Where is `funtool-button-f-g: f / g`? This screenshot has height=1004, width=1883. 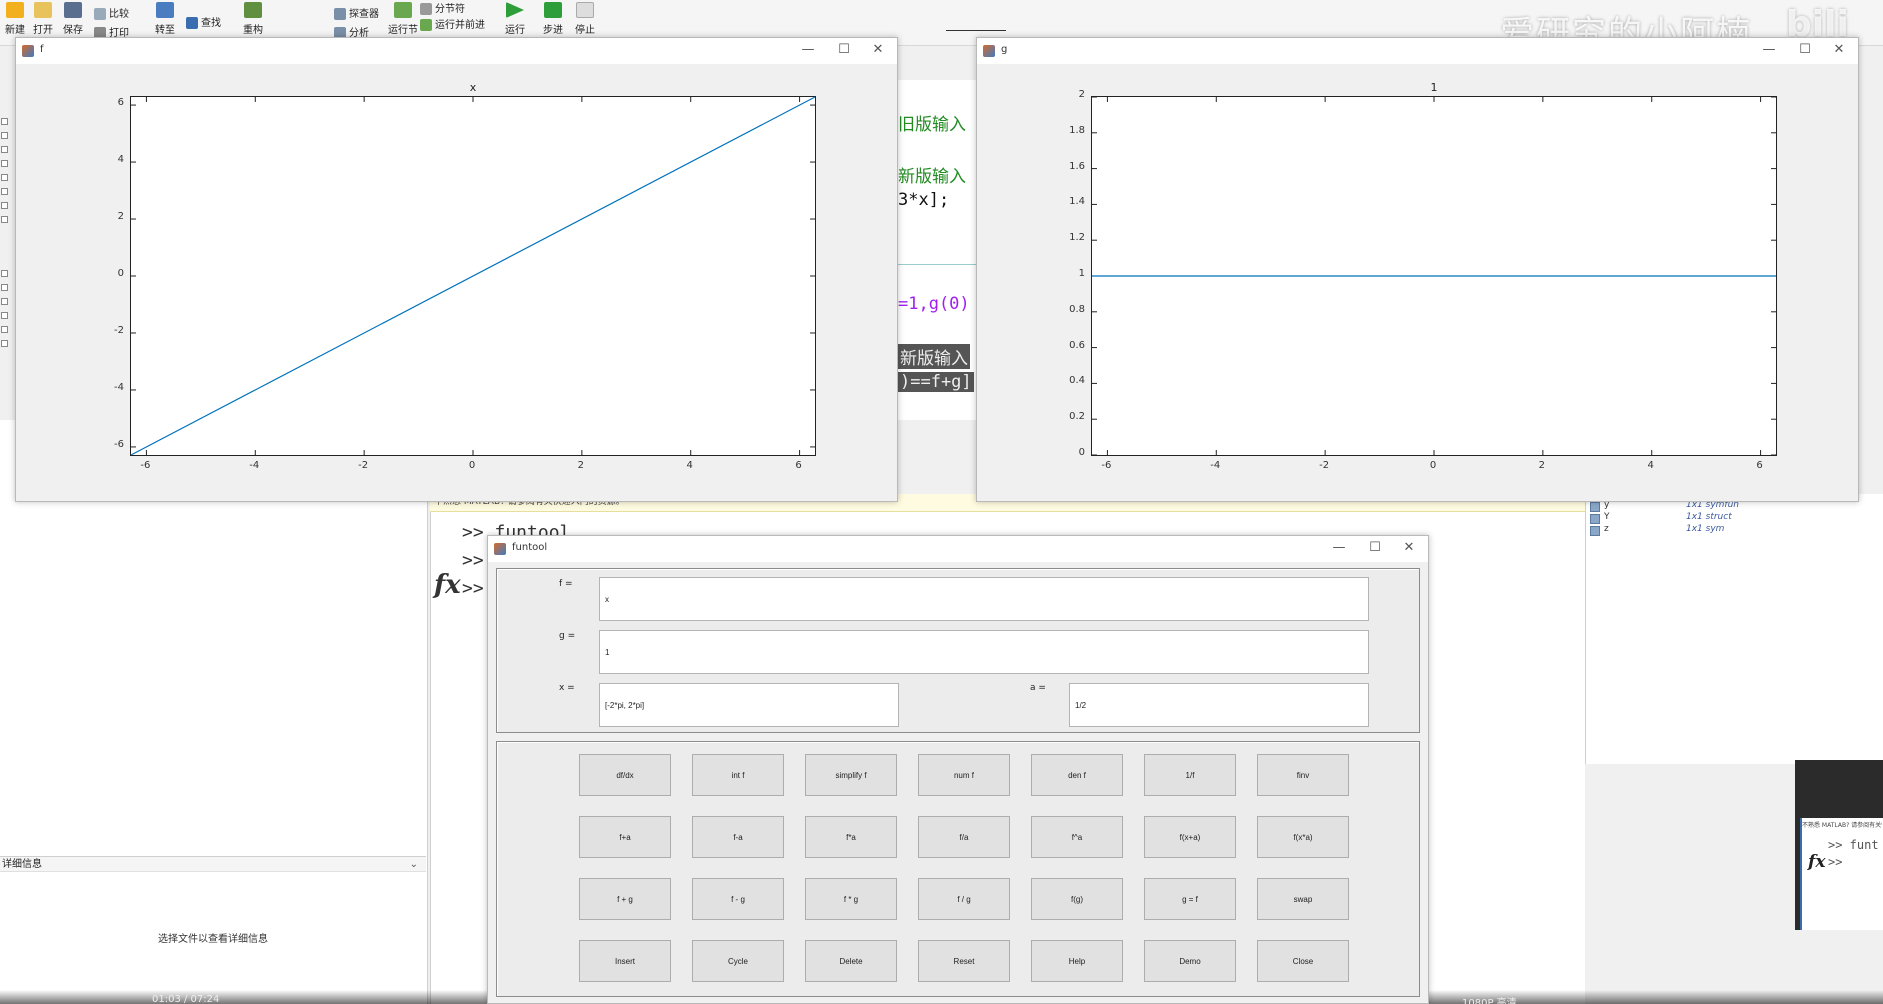 funtool-button-f-g: f / g is located at coordinates (964, 899).